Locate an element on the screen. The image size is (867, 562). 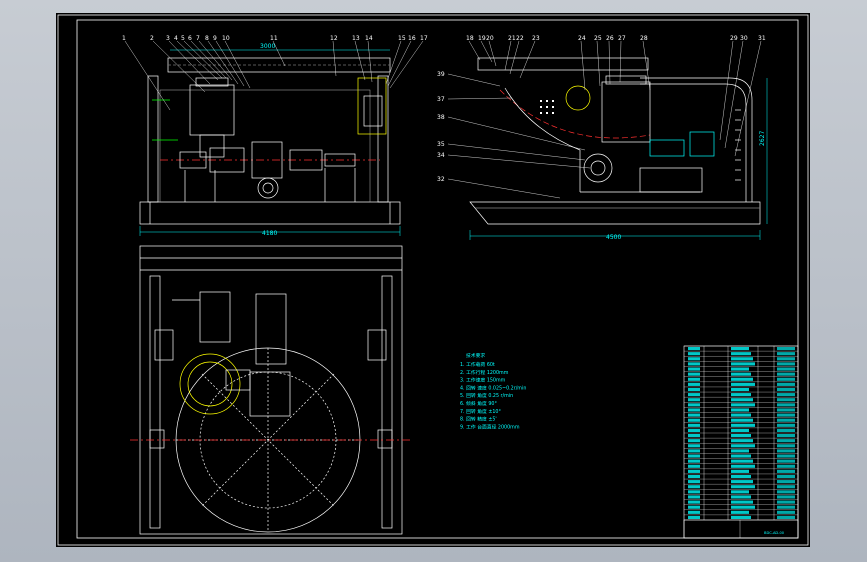
side-part-label: 21 is located at coordinates (512, 38).